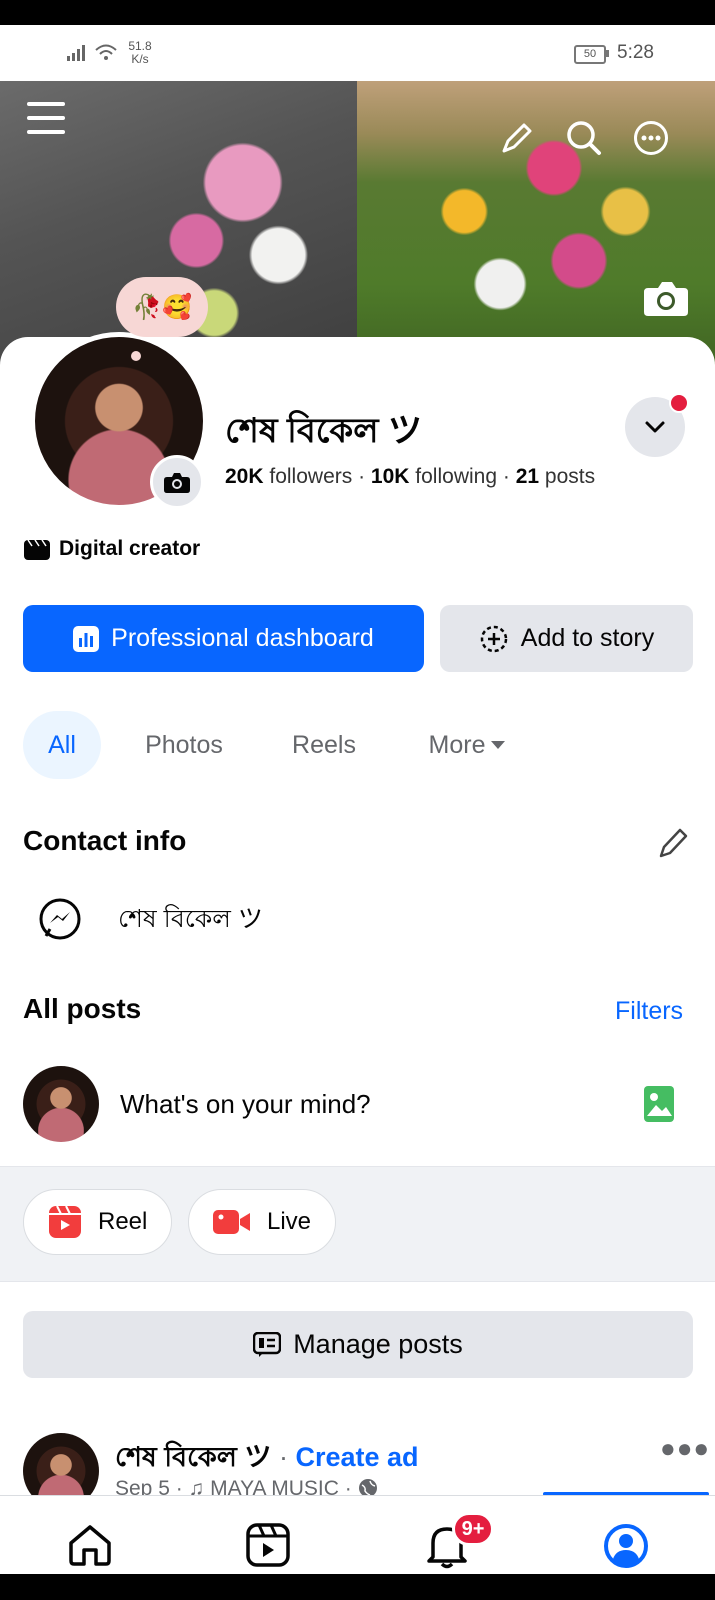  Describe the element at coordinates (62, 745) in the screenshot. I see `tab-all: All` at that location.